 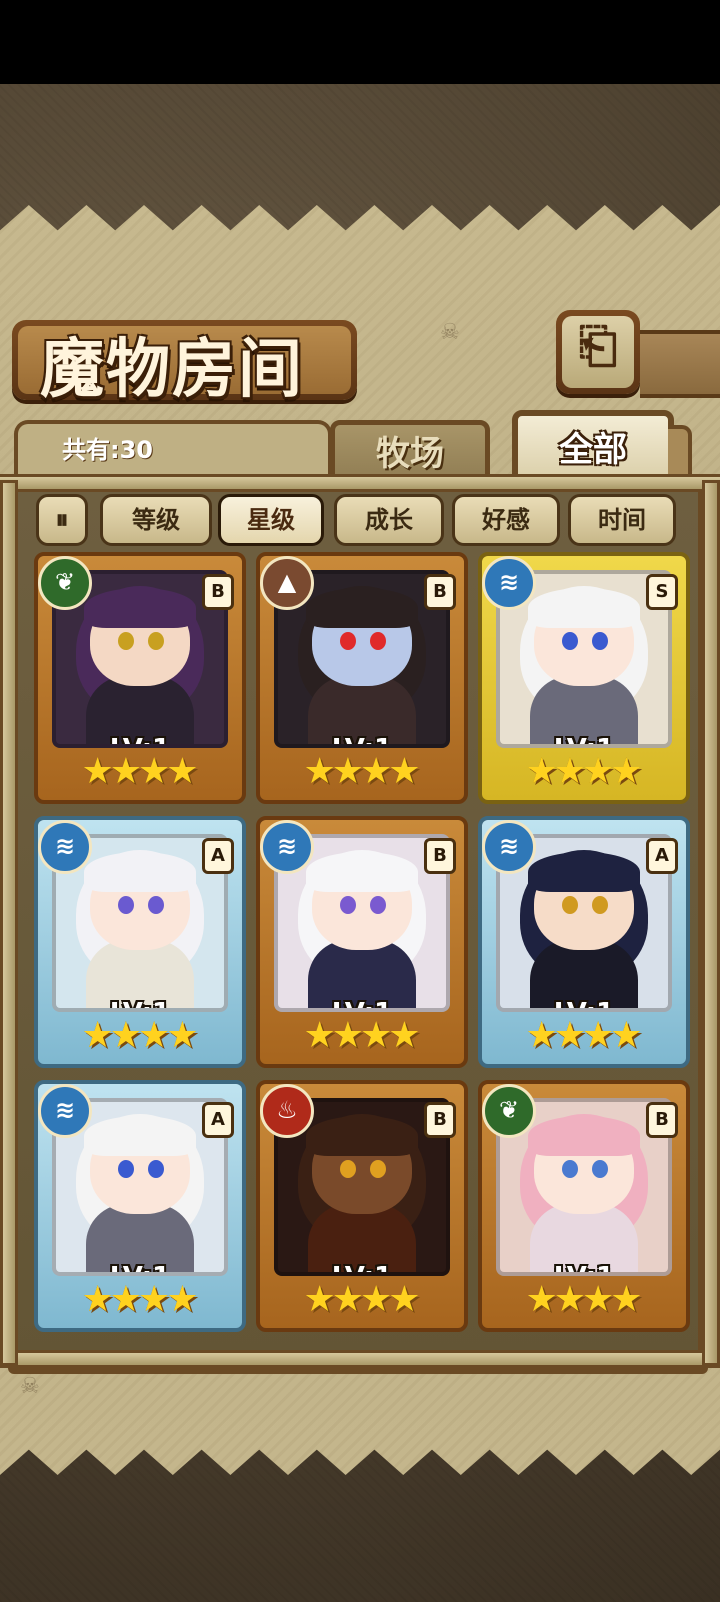 What do you see at coordinates (62, 520) in the screenshot?
I see `sort-toggle-icon: ⏸` at bounding box center [62, 520].